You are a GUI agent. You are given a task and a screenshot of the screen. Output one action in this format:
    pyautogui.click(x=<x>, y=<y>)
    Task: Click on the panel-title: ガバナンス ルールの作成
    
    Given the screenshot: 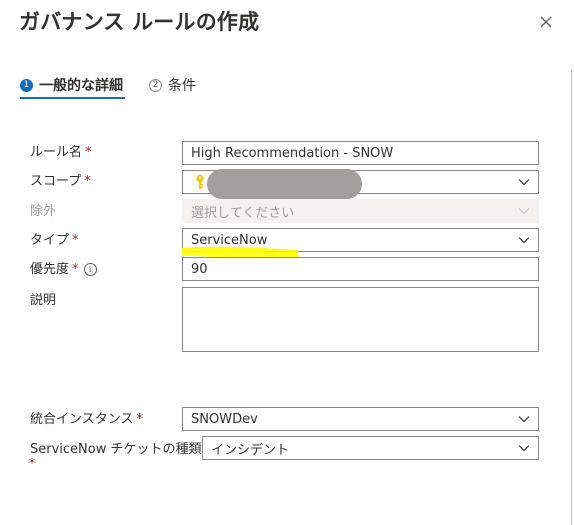 What is the action you would take?
    pyautogui.click(x=139, y=22)
    